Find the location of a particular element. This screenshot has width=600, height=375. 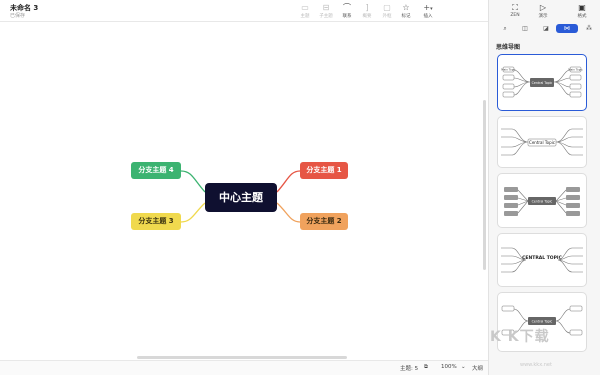

template-mindmap-4: CENTRAL TOPIC is located at coordinates (542, 260).